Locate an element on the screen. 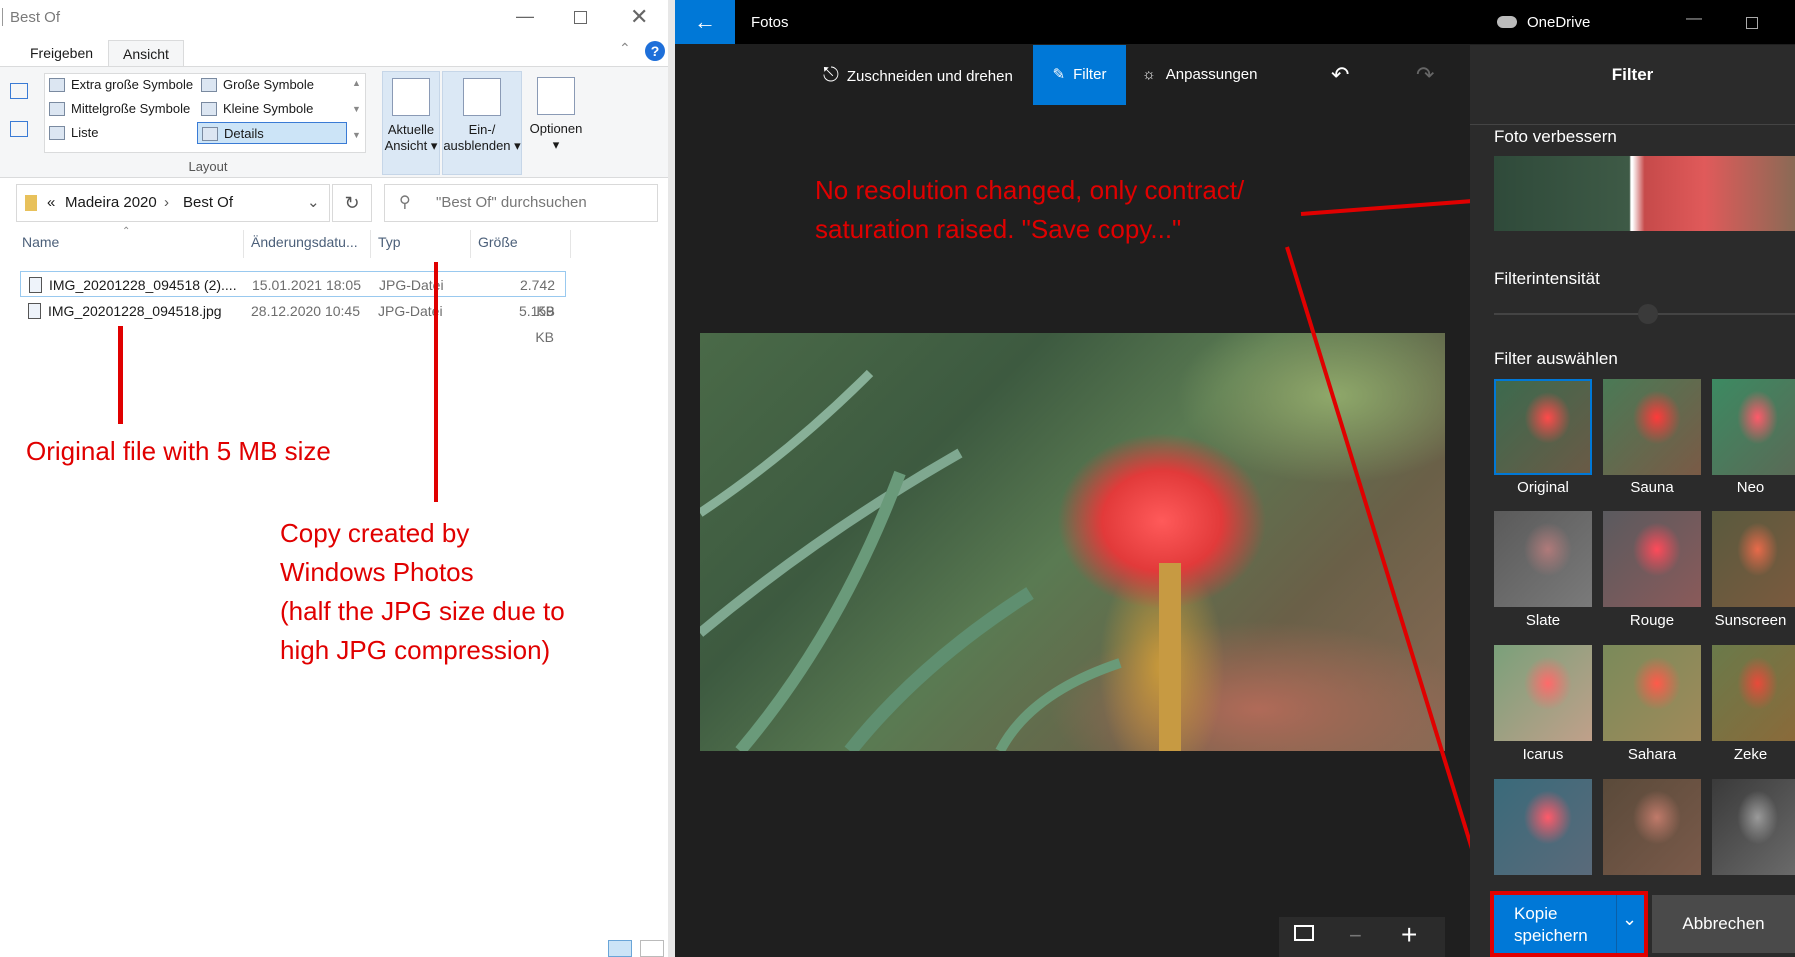 The width and height of the screenshot is (1795, 957). filter-label-neo: Neo is located at coordinates (1750, 487).